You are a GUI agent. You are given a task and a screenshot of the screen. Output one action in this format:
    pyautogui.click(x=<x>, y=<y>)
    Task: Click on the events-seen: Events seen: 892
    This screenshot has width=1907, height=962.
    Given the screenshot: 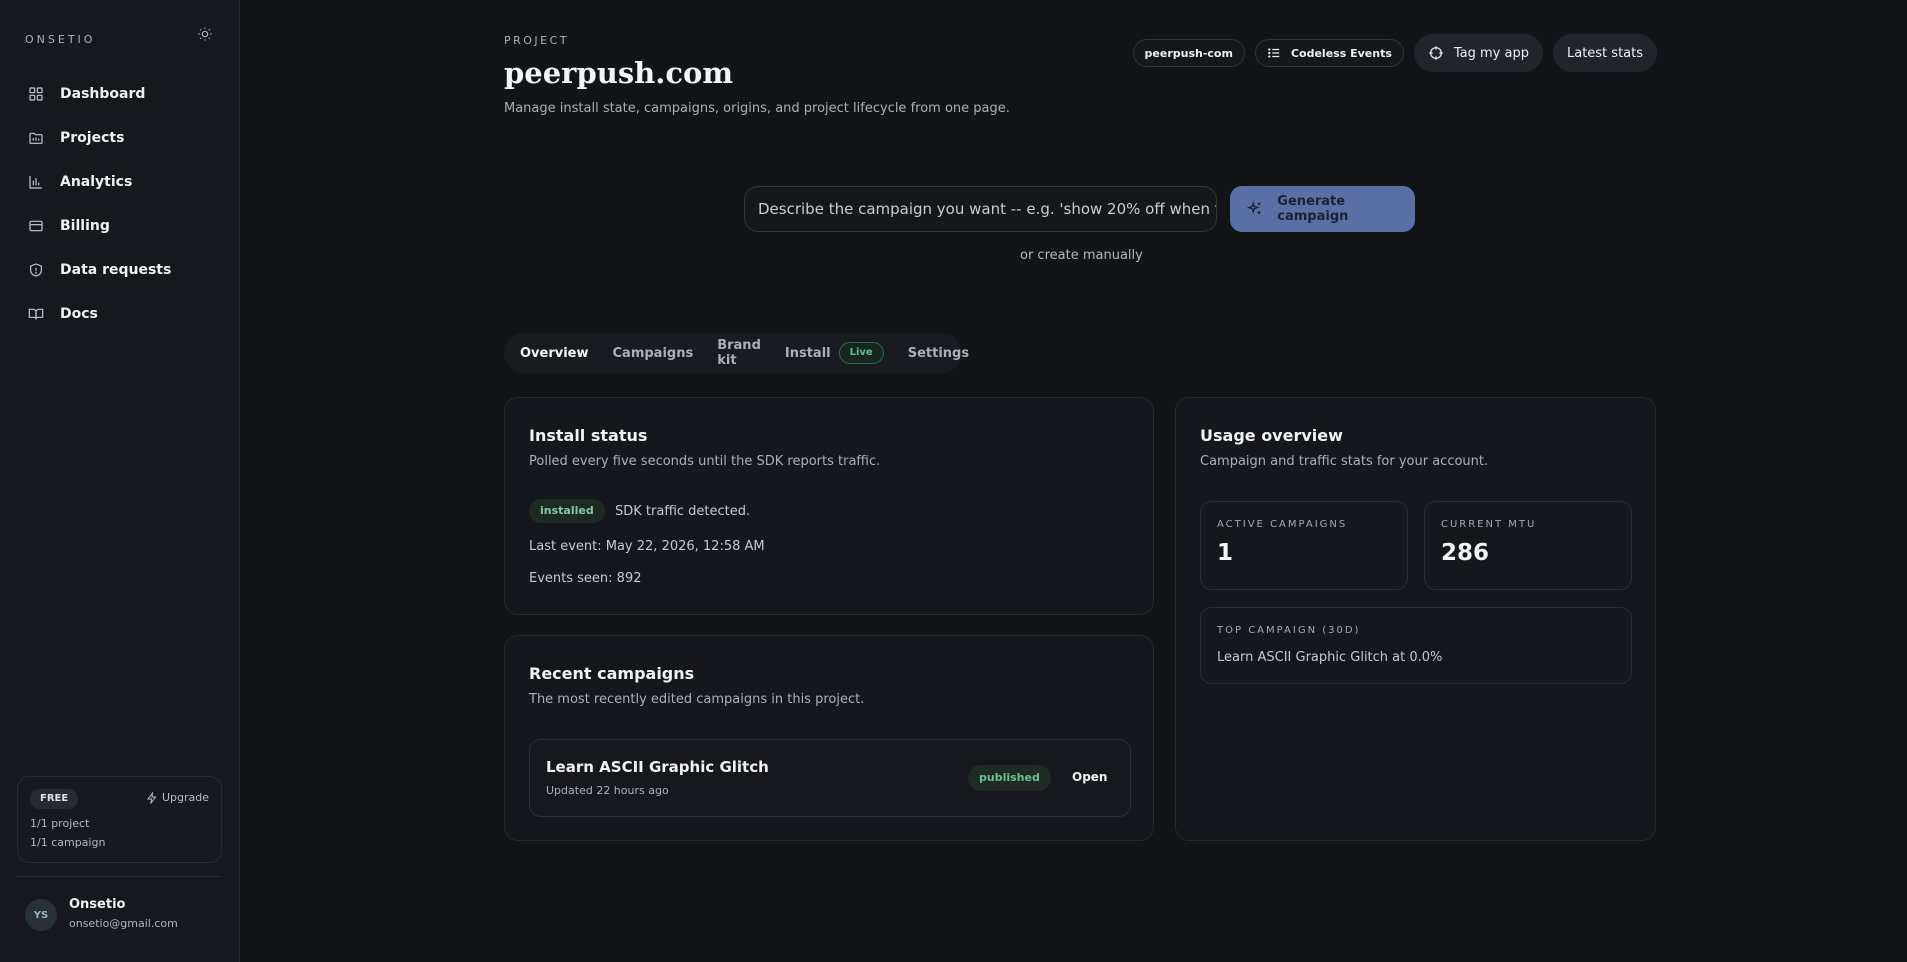 What is the action you would take?
    pyautogui.click(x=585, y=578)
    